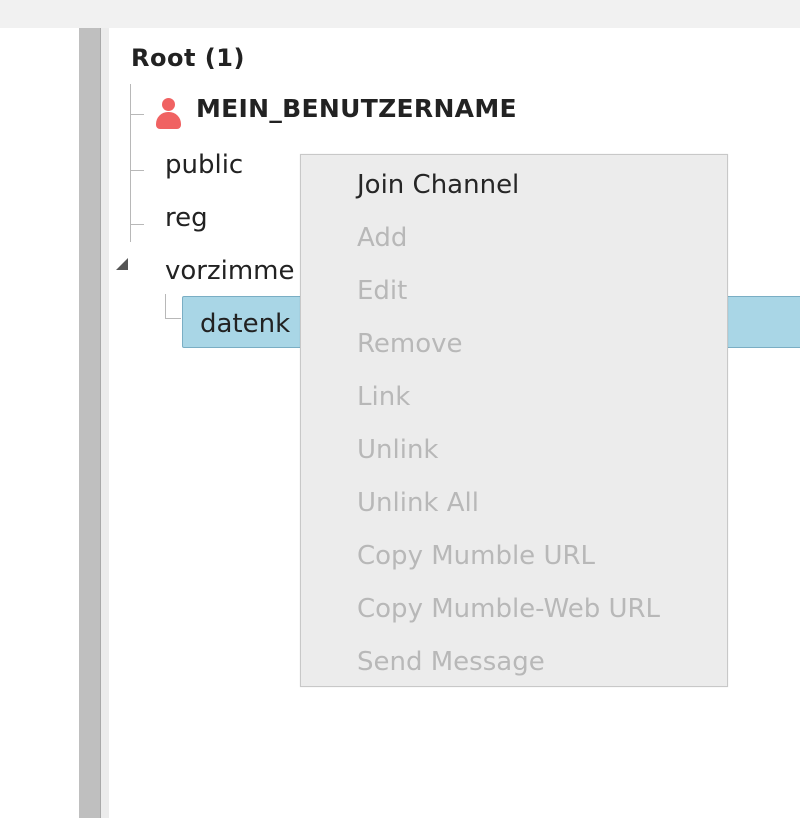 This screenshot has height=818, width=800. What do you see at coordinates (410, 344) in the screenshot?
I see `menu-item-remove: Remove` at bounding box center [410, 344].